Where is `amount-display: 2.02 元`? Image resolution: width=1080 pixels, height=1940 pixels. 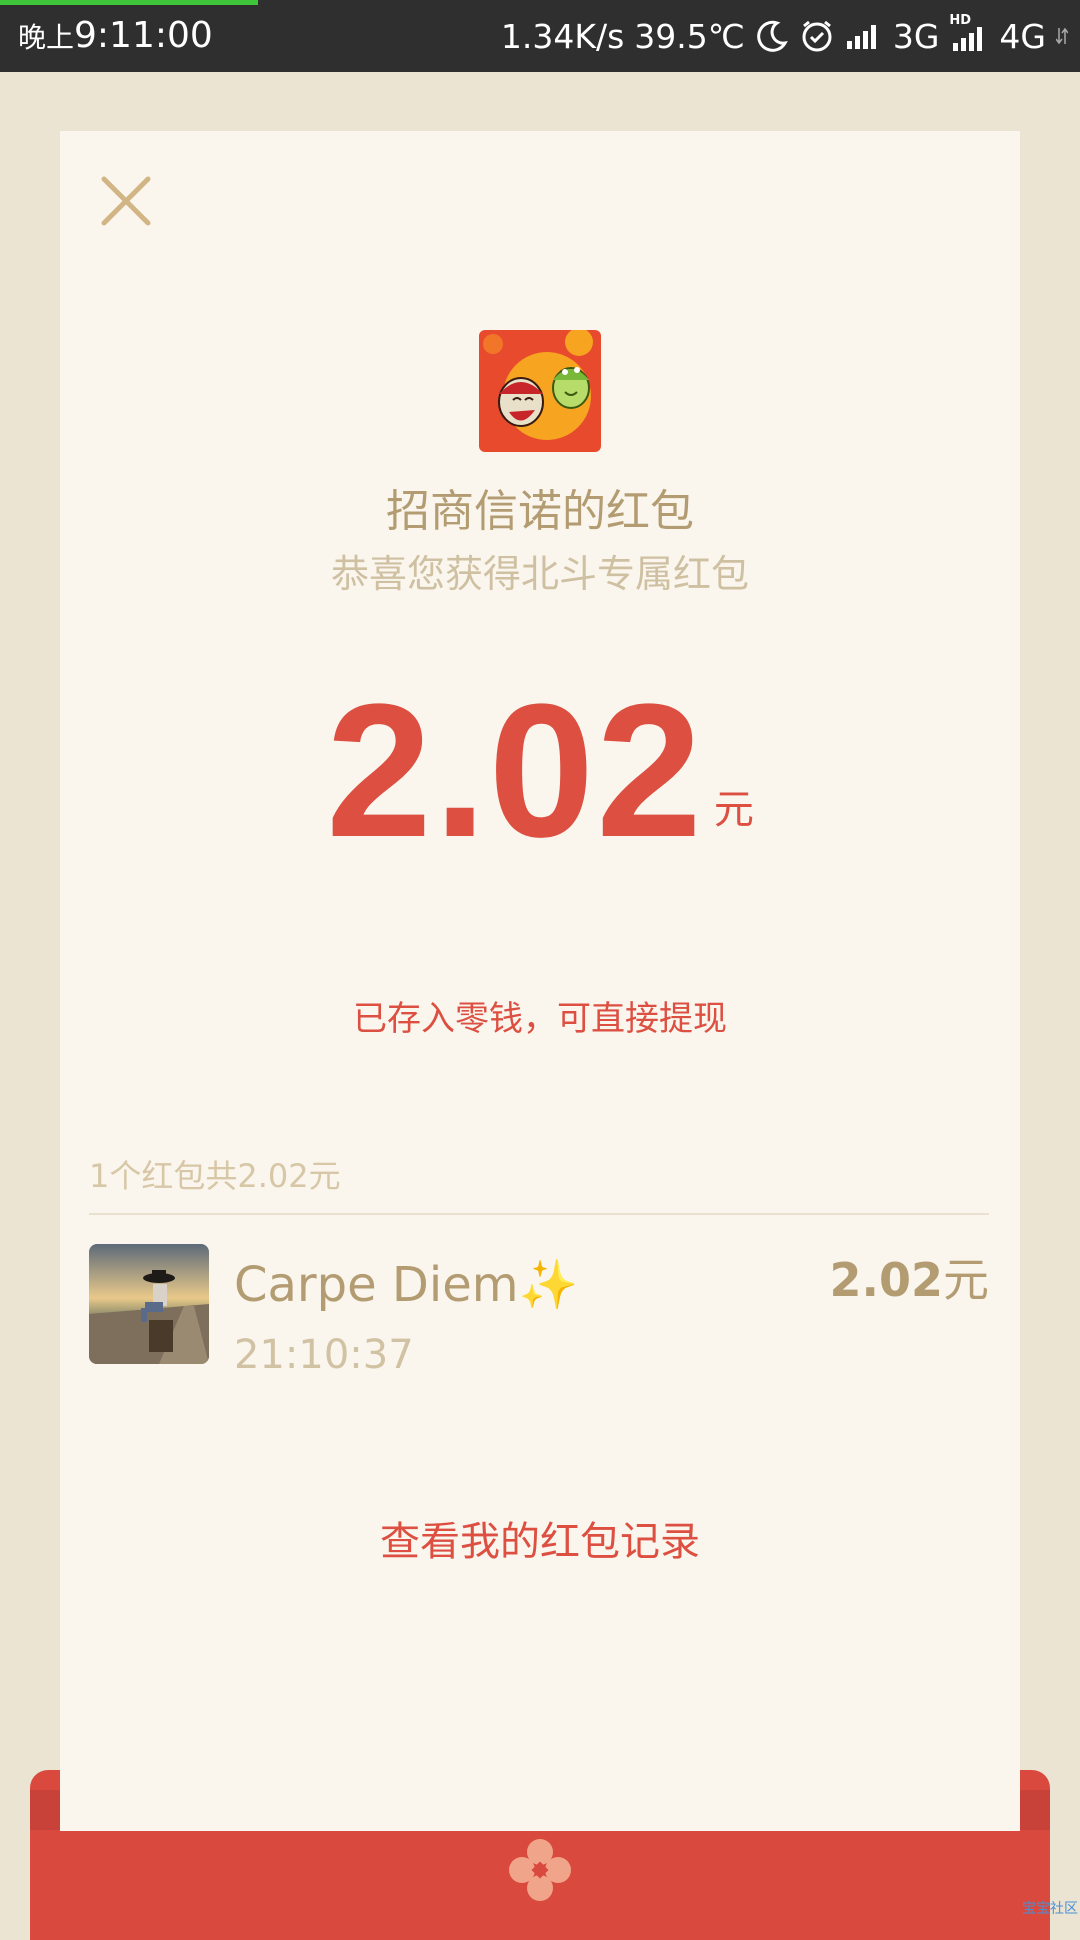 amount-display: 2.02 元 is located at coordinates (540, 771).